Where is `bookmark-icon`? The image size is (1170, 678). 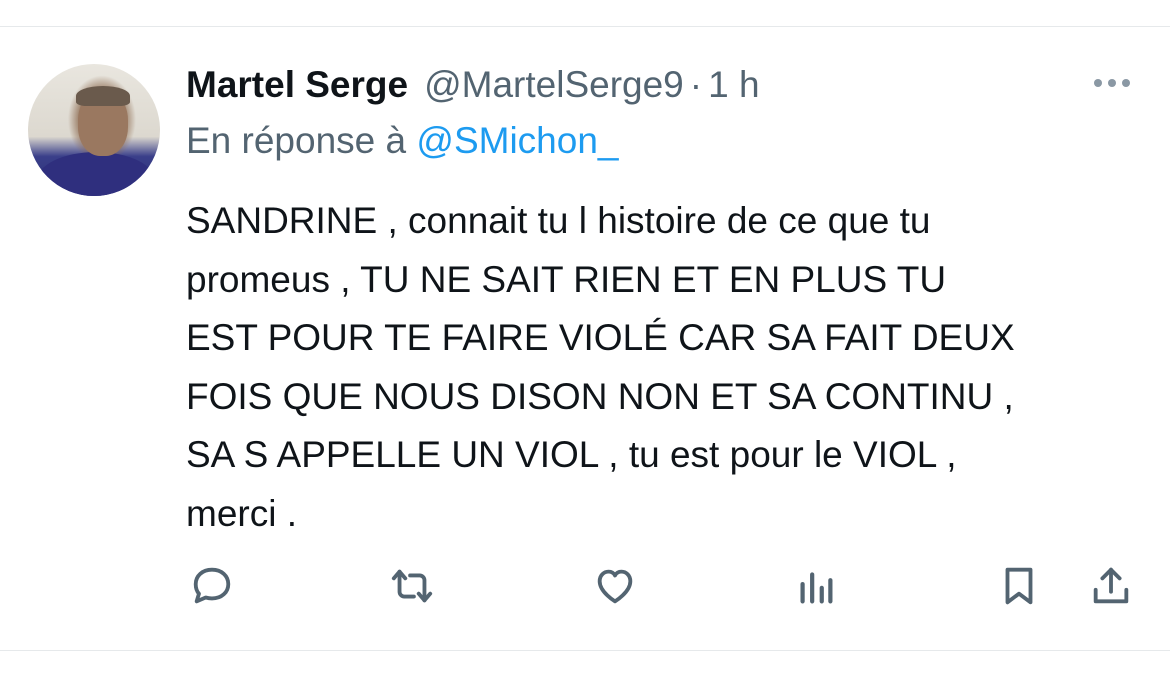
bookmark-icon is located at coordinates (1019, 586).